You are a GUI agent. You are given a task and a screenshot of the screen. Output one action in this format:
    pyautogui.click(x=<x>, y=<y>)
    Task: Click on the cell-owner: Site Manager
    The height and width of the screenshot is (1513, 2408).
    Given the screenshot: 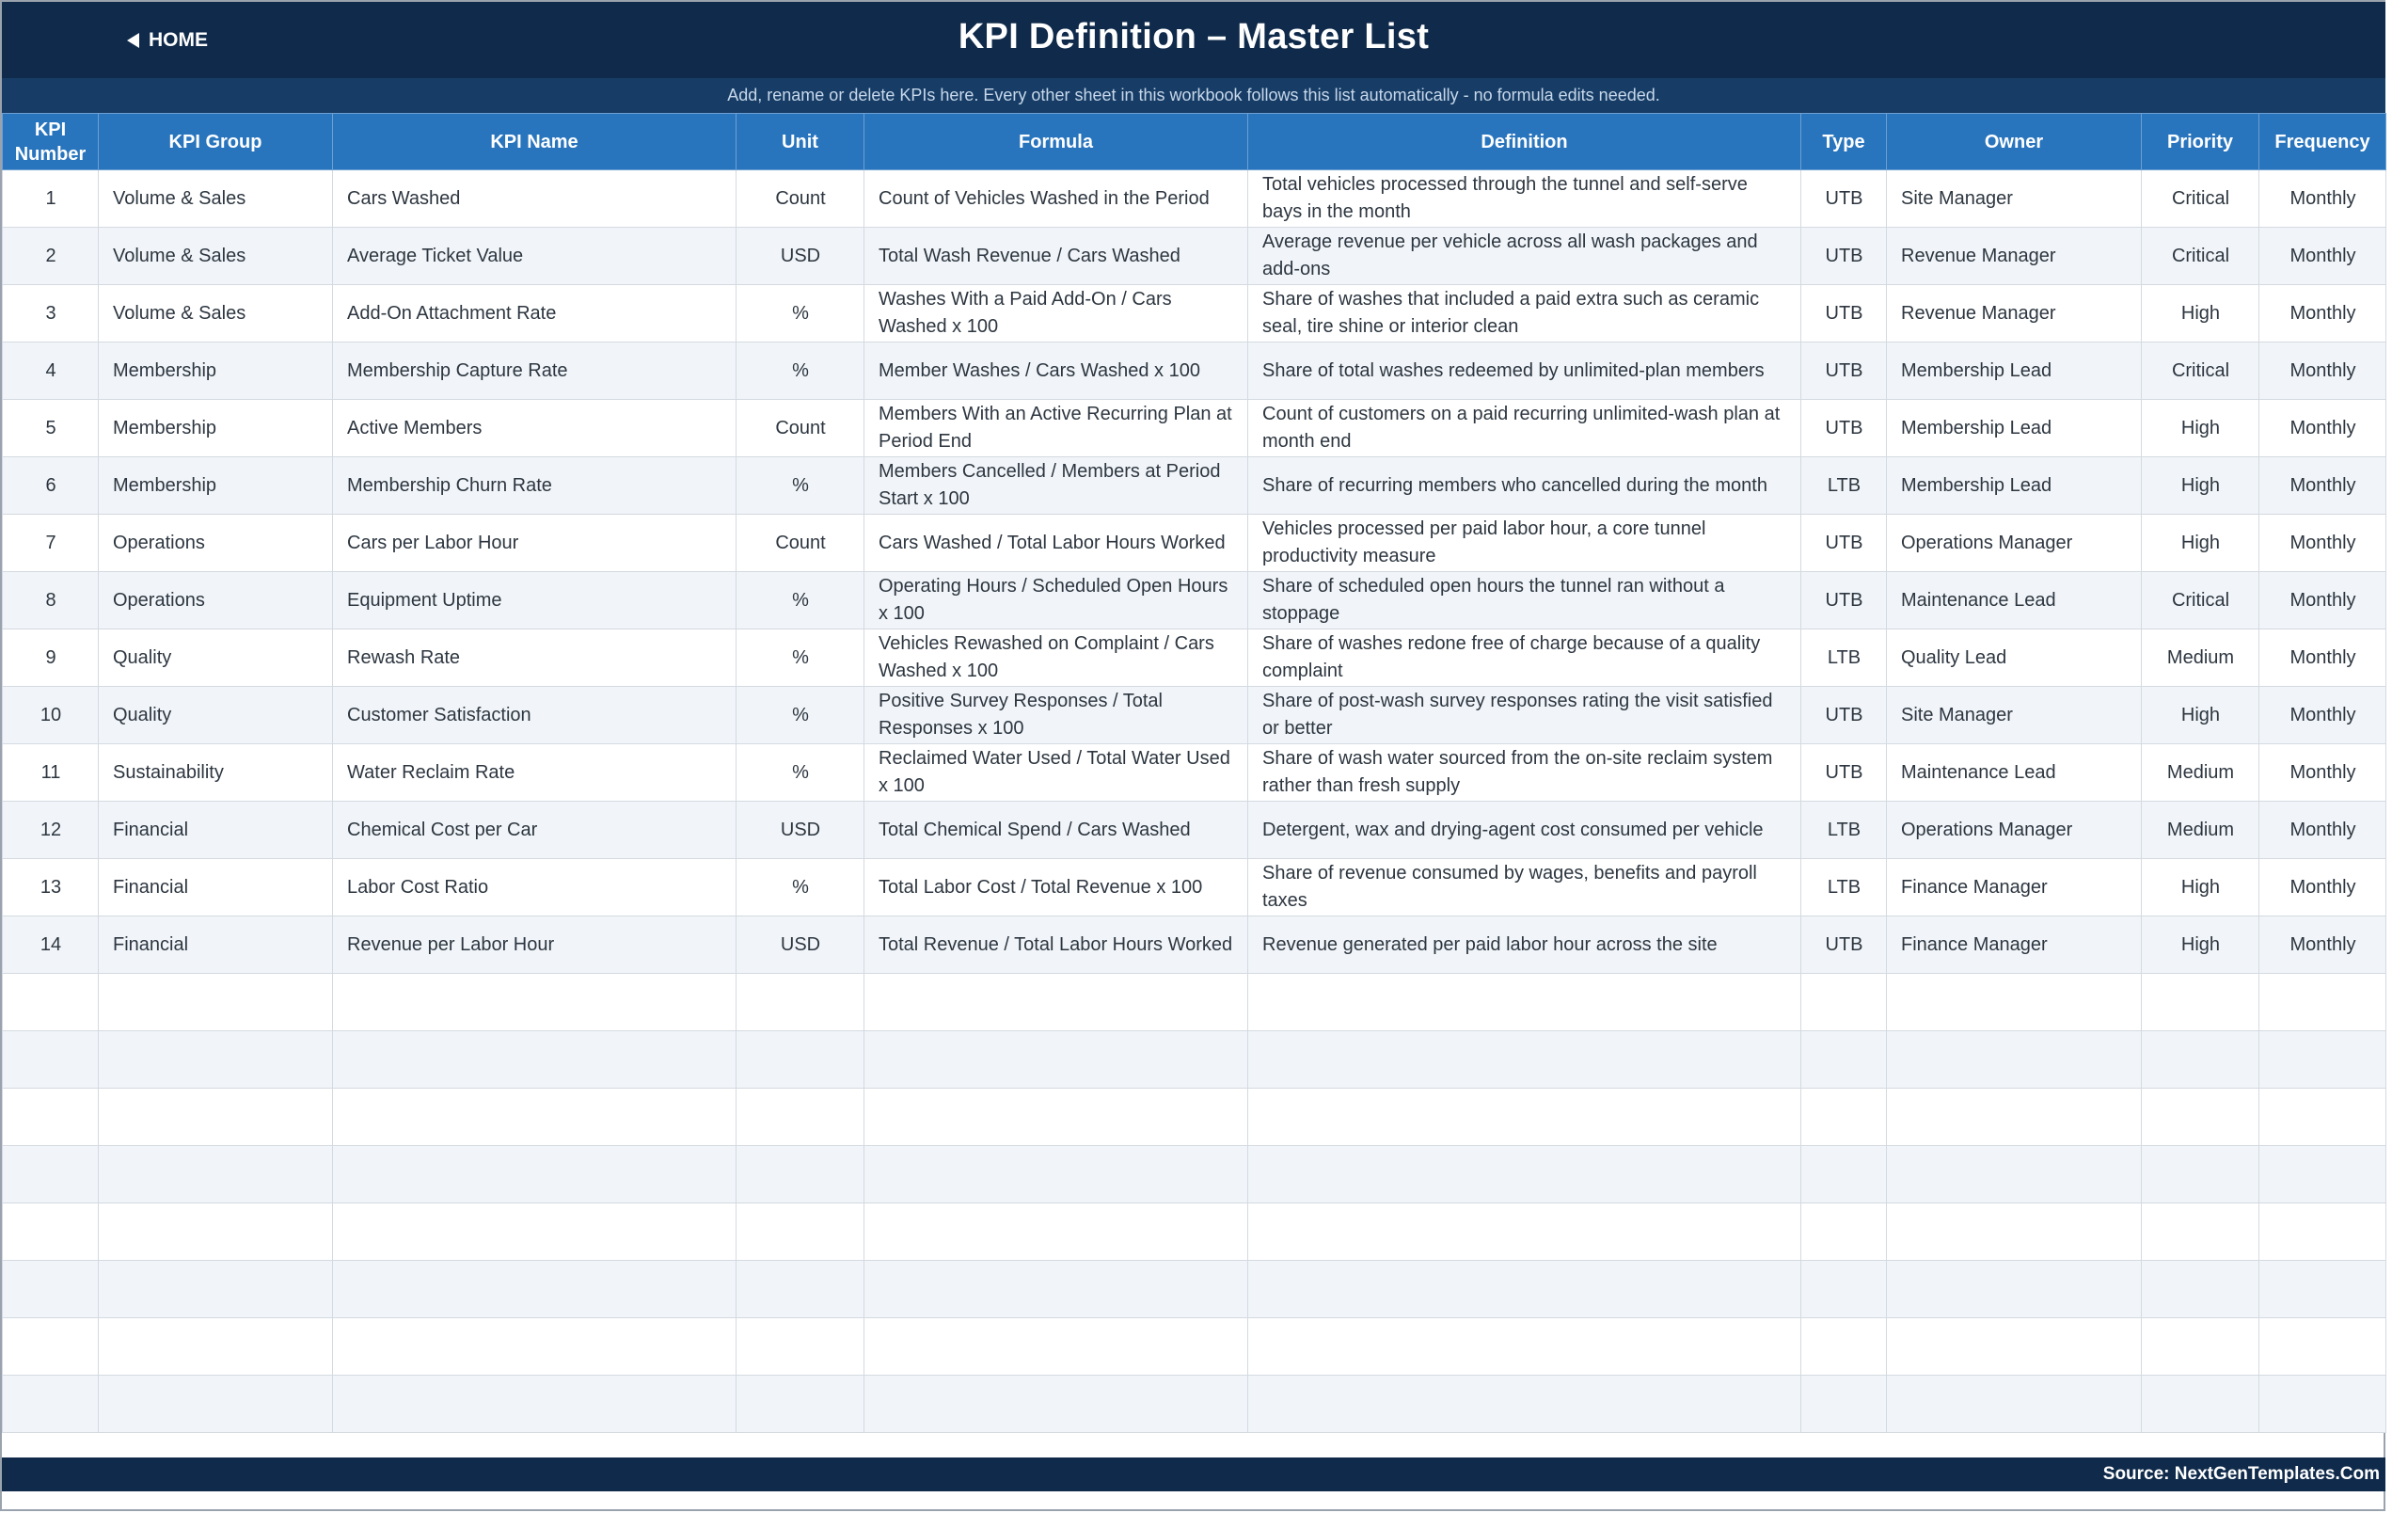 What is the action you would take?
    pyautogui.click(x=2014, y=198)
    